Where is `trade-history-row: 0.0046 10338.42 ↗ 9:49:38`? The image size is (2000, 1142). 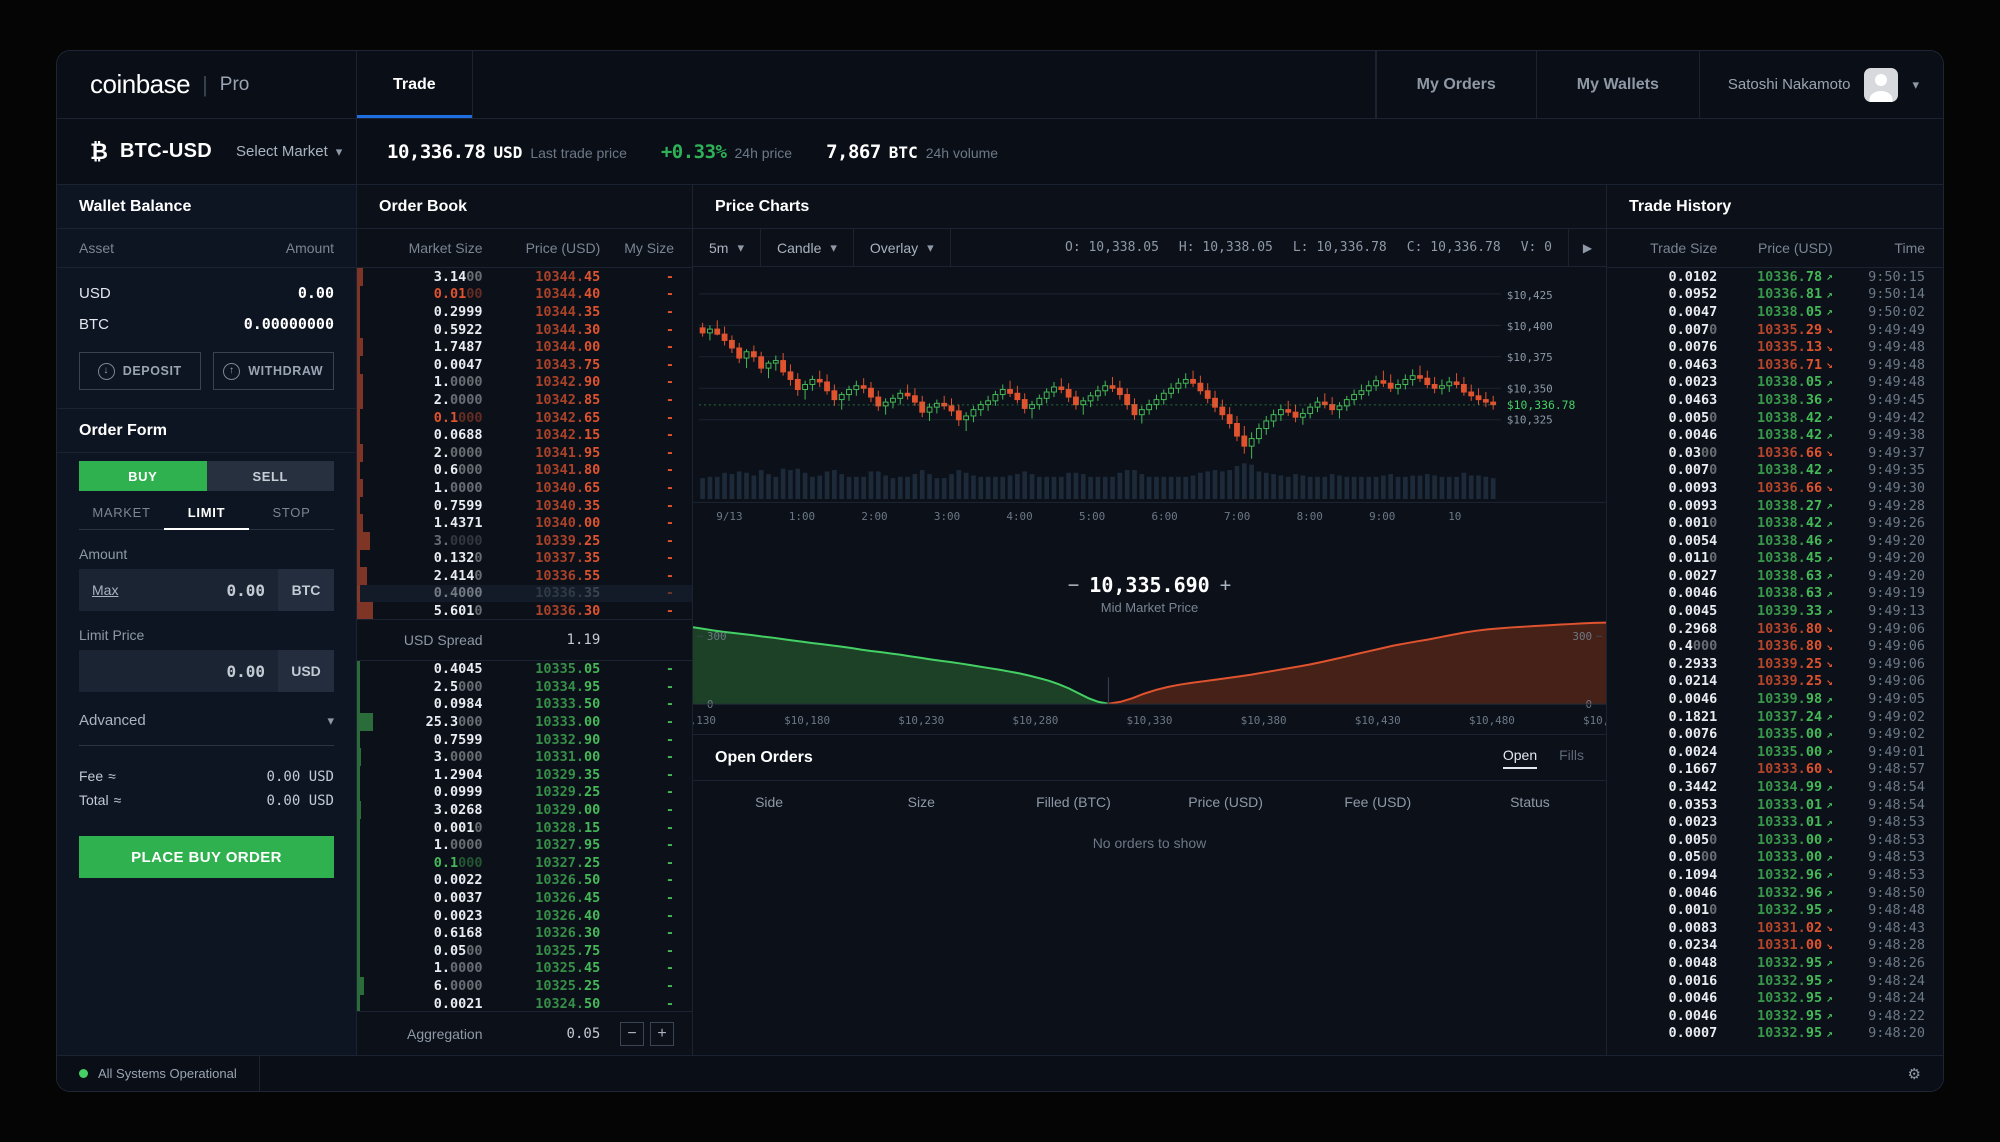
trade-history-row: 0.0046 10338.42 ↗ 9:49:38 is located at coordinates (1775, 435).